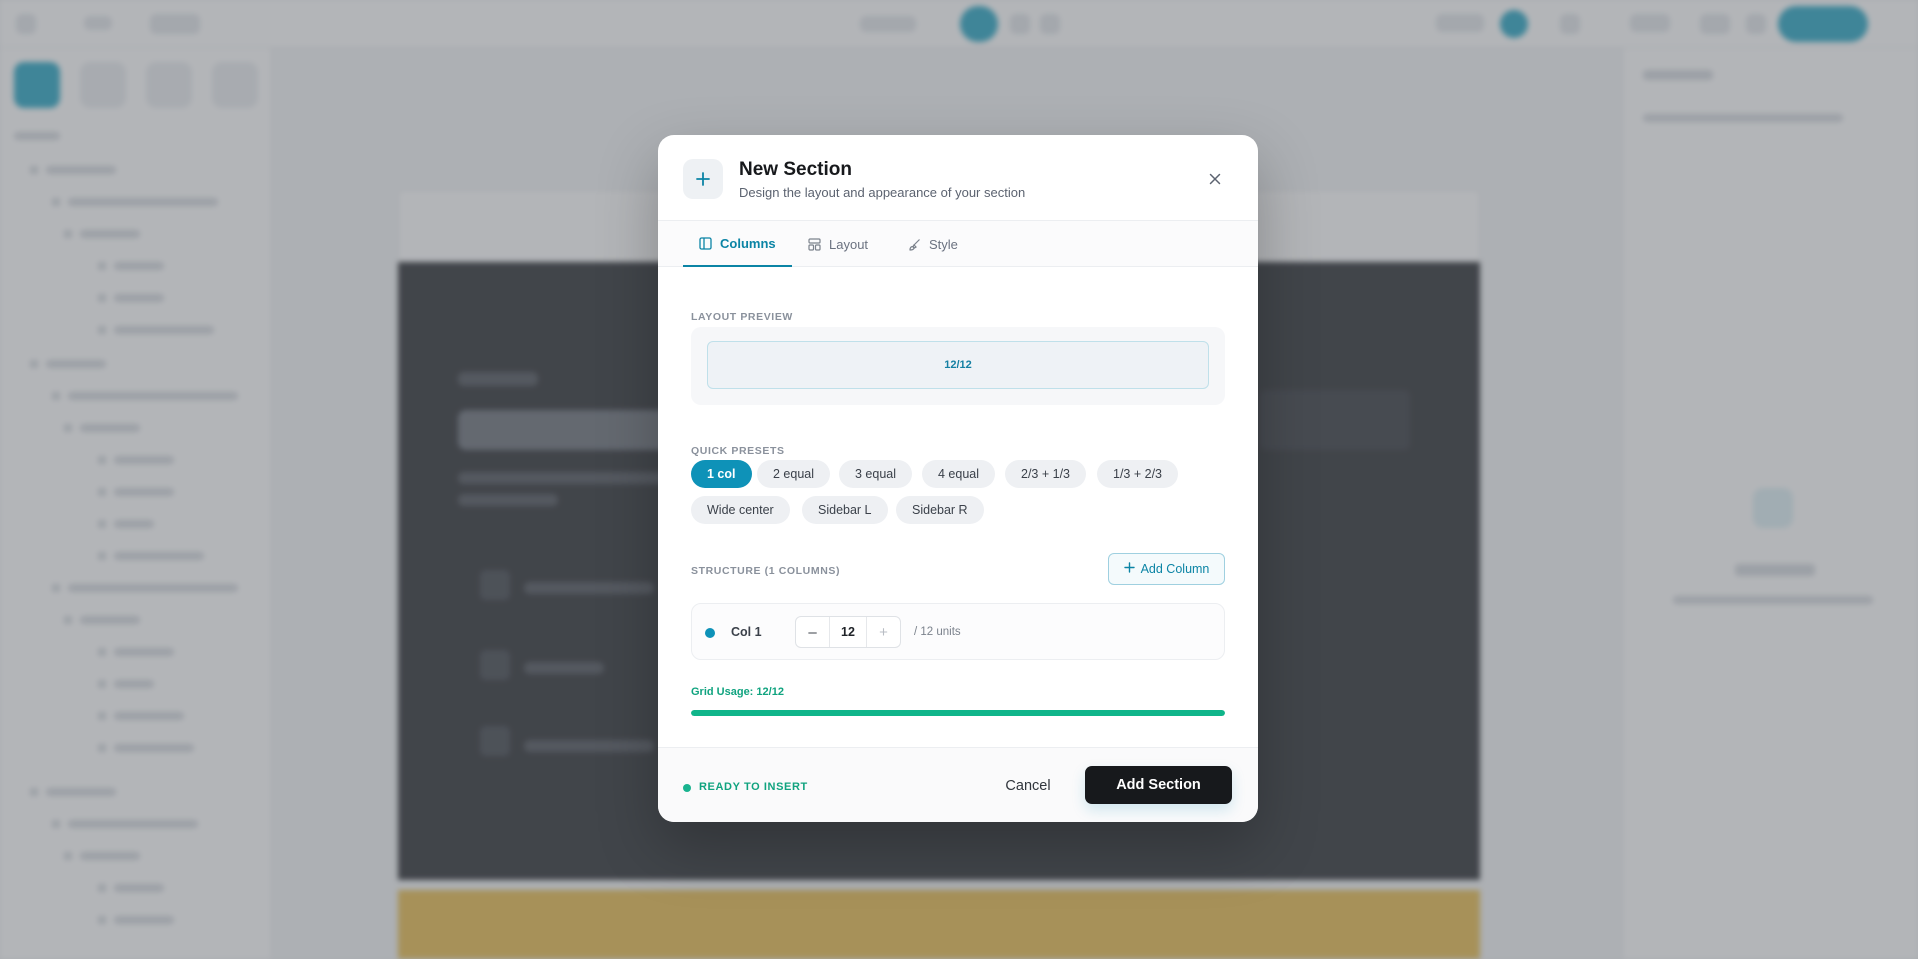 The width and height of the screenshot is (1918, 959). I want to click on status-text: READY TO INSERT, so click(753, 787).